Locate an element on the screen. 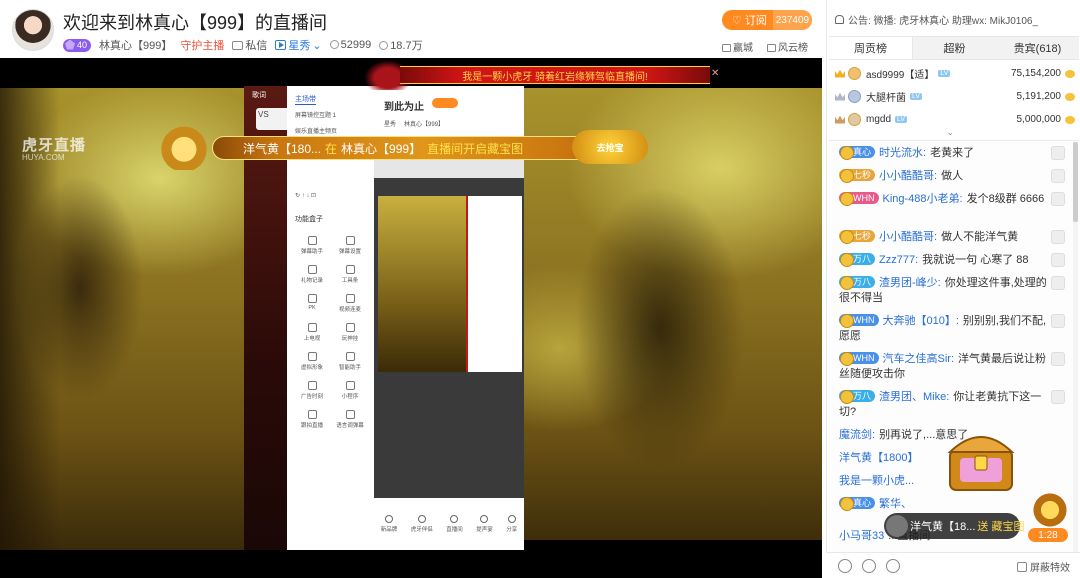 Image resolution: width=1080 pixels, height=578 pixels. chat-nick: 渣男团-峰少: is located at coordinates (910, 283).